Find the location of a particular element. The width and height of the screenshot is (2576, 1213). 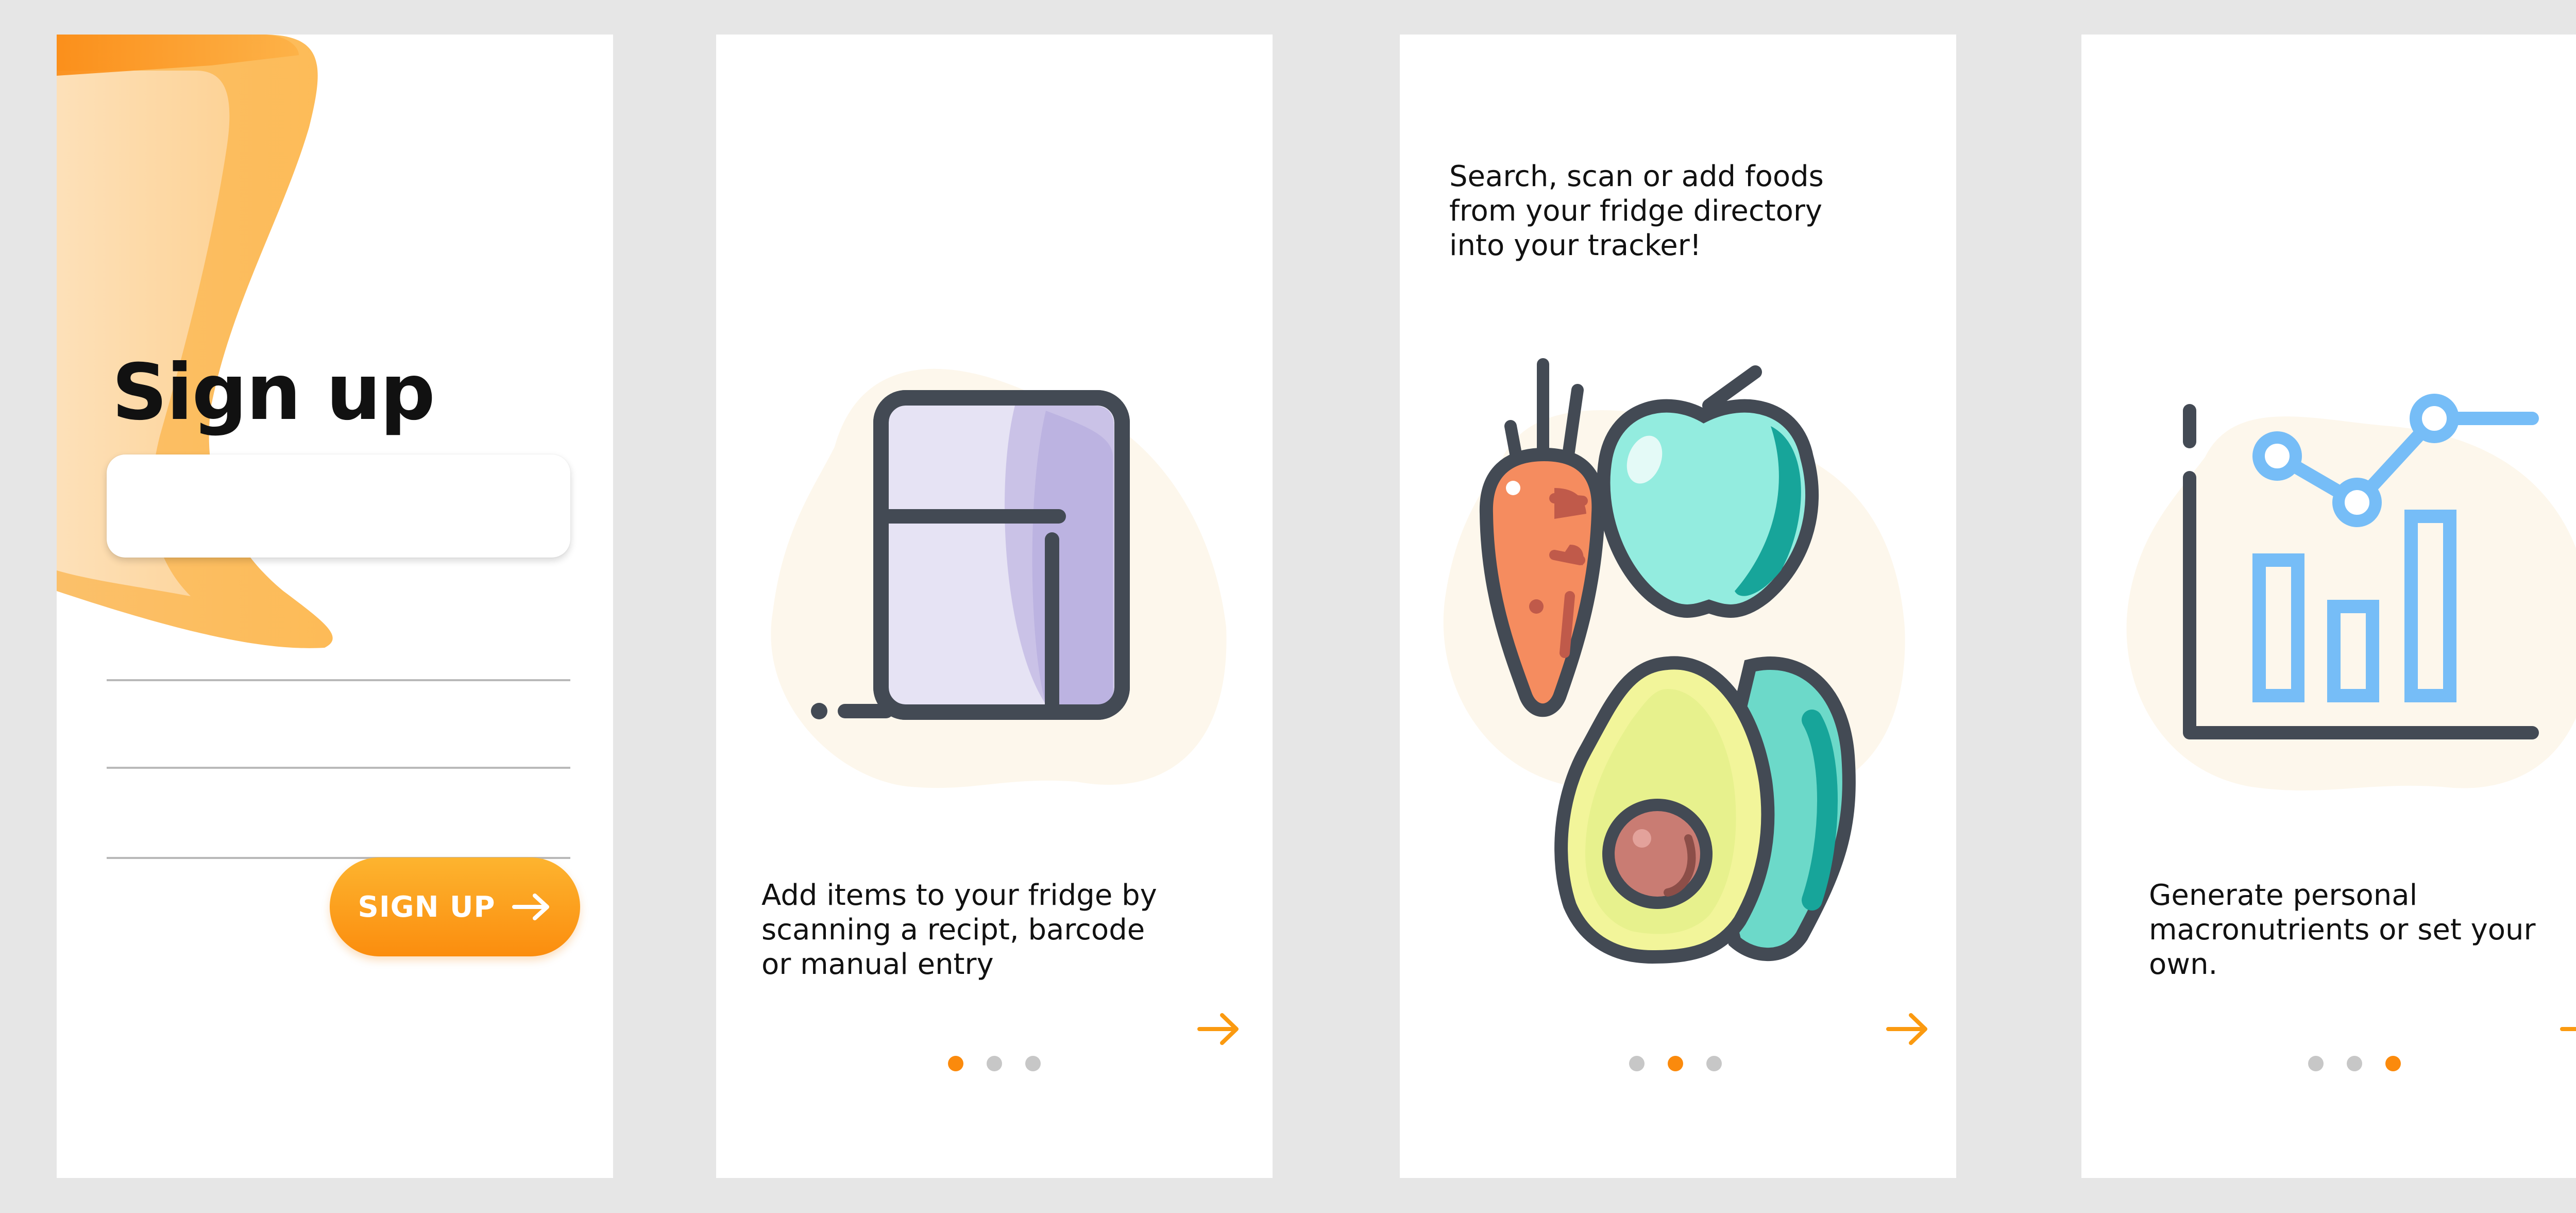

fruit-vegetables-icon is located at coordinates (1674, 661).